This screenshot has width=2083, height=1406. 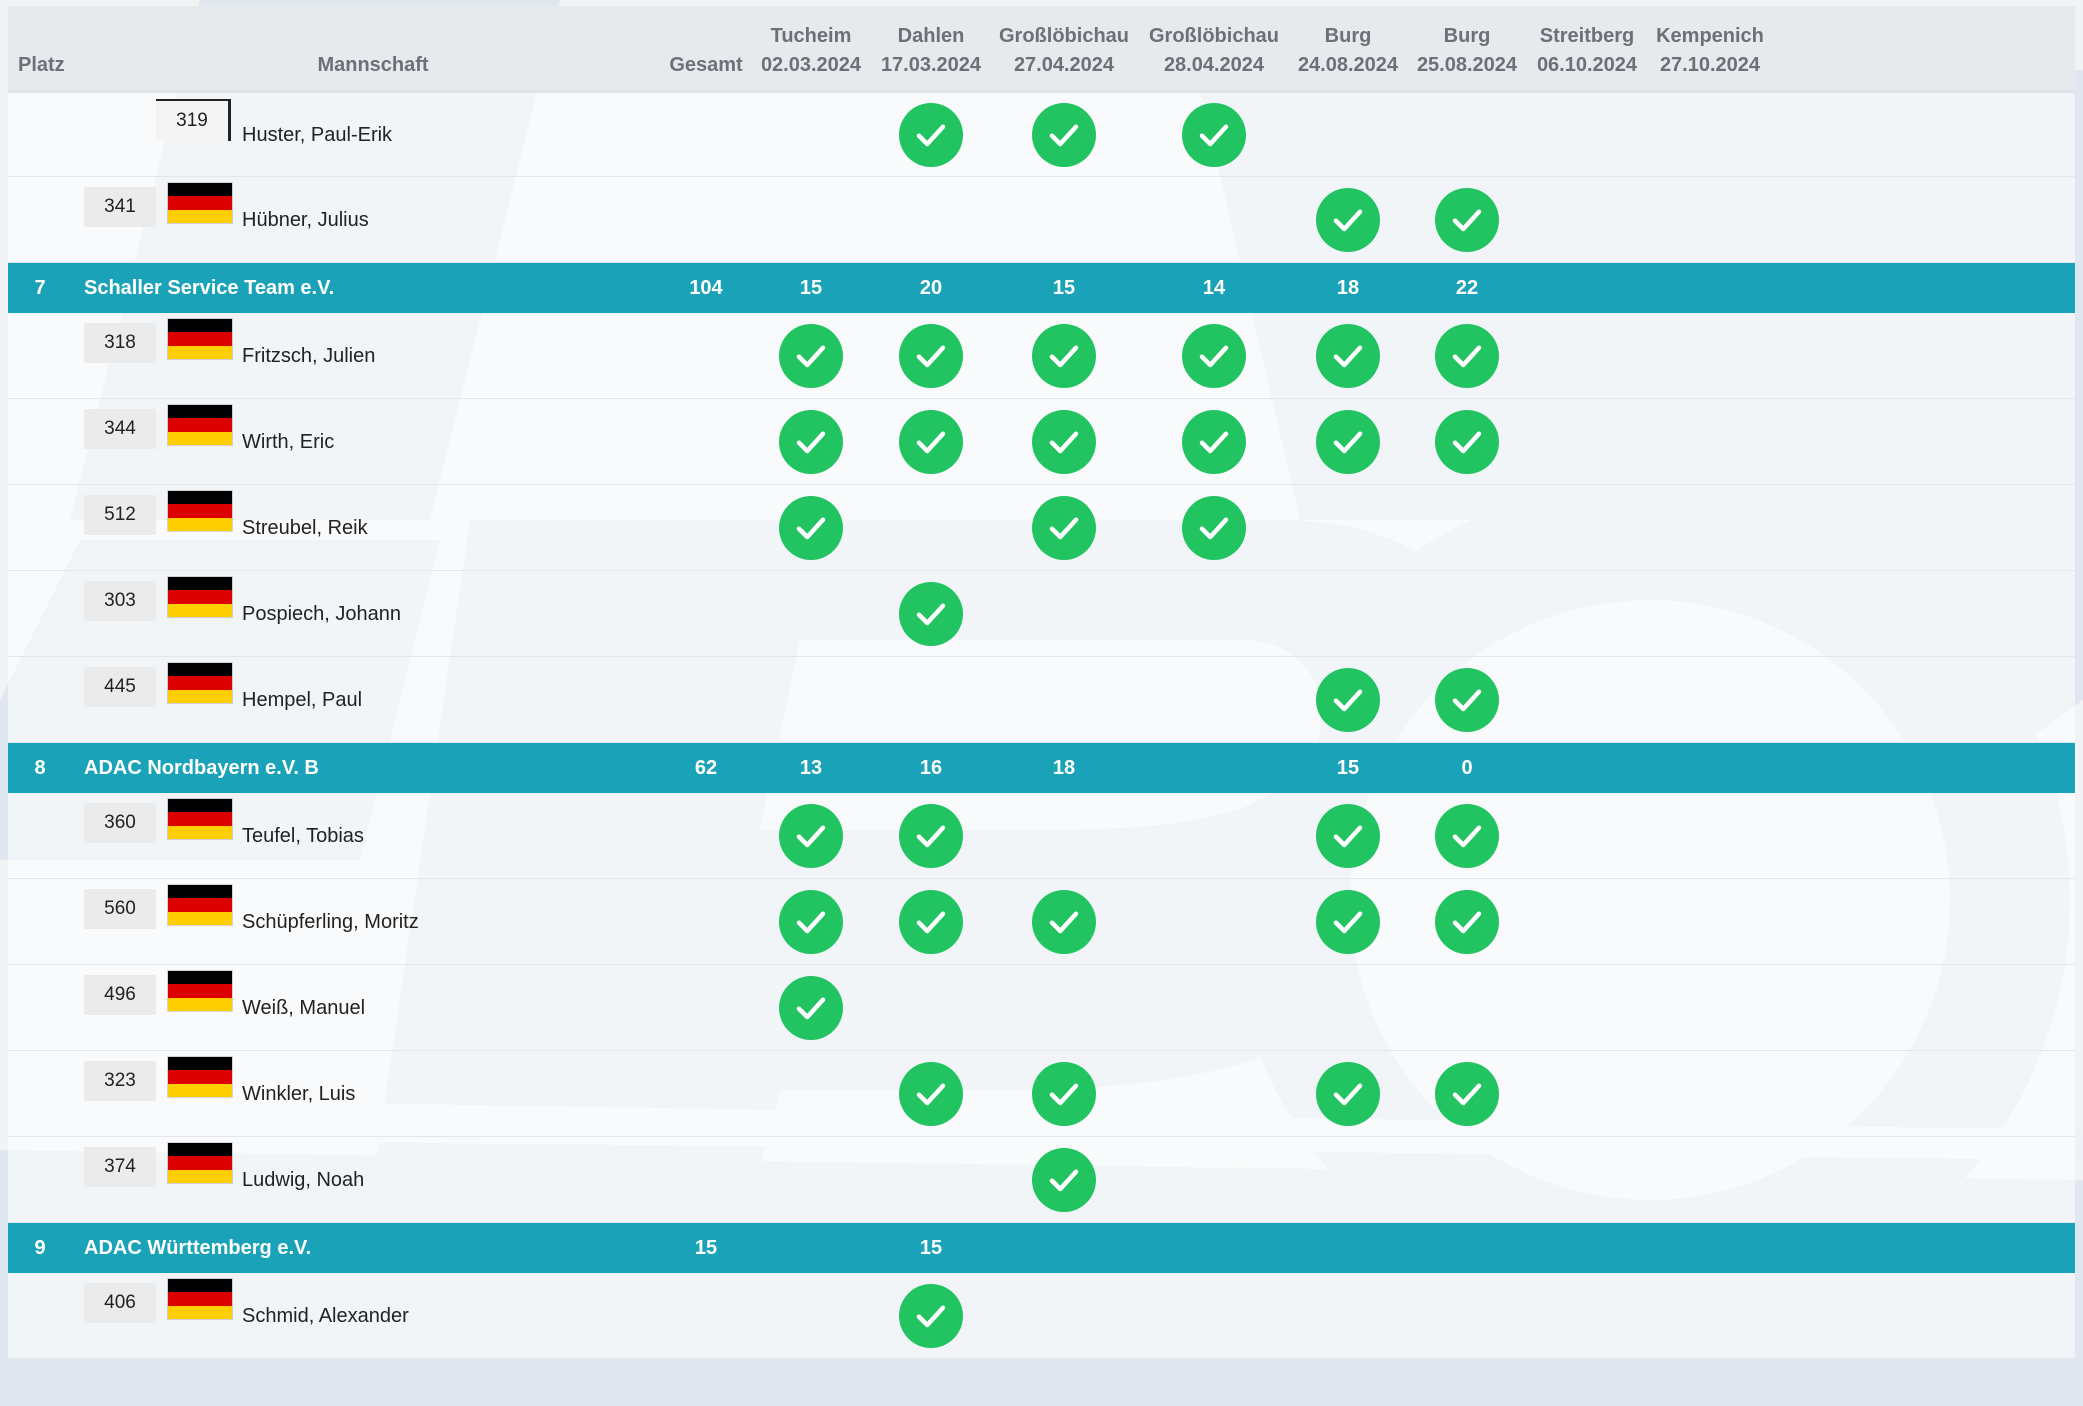 I want to click on header-event-7: Kempenich 27.10.2024, so click(x=1710, y=48).